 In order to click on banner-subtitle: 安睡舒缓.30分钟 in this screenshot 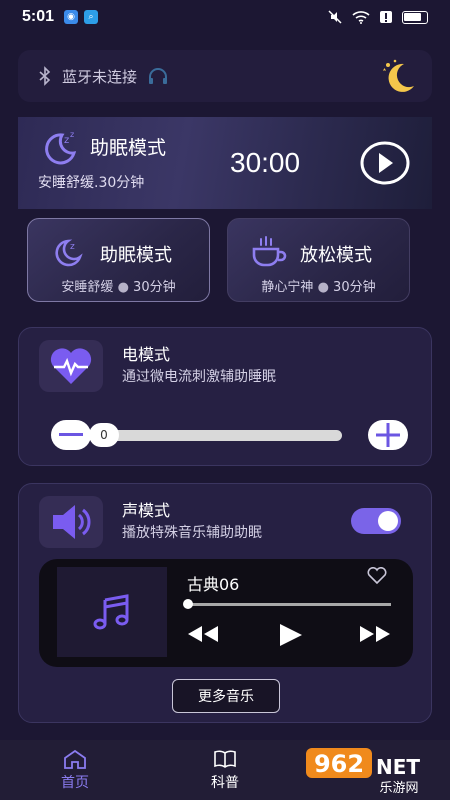, I will do `click(91, 183)`.